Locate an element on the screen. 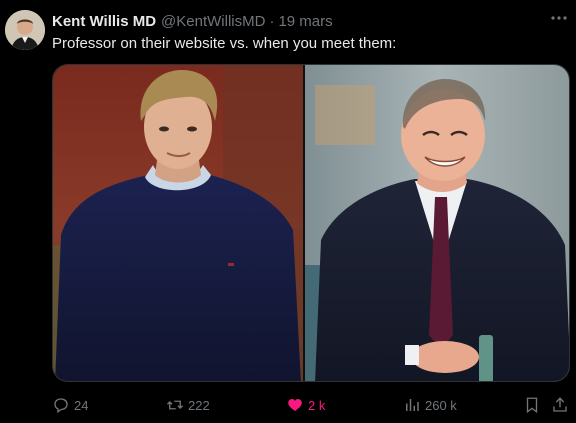  post-date: 19 mars is located at coordinates (305, 21).